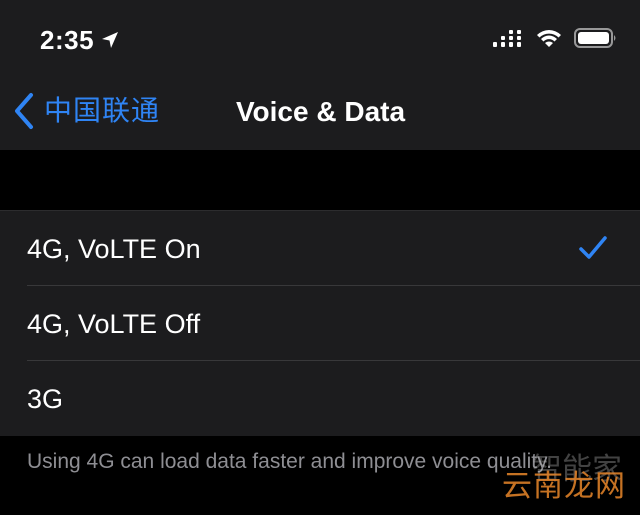 The image size is (640, 515). What do you see at coordinates (320, 398) in the screenshot?
I see `option-3g: 3G` at bounding box center [320, 398].